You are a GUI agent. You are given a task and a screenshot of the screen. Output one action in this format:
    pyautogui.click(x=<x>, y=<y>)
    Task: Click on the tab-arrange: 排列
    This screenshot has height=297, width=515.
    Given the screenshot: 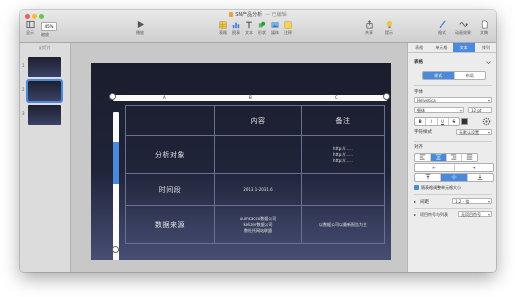 What is the action you would take?
    pyautogui.click(x=485, y=47)
    